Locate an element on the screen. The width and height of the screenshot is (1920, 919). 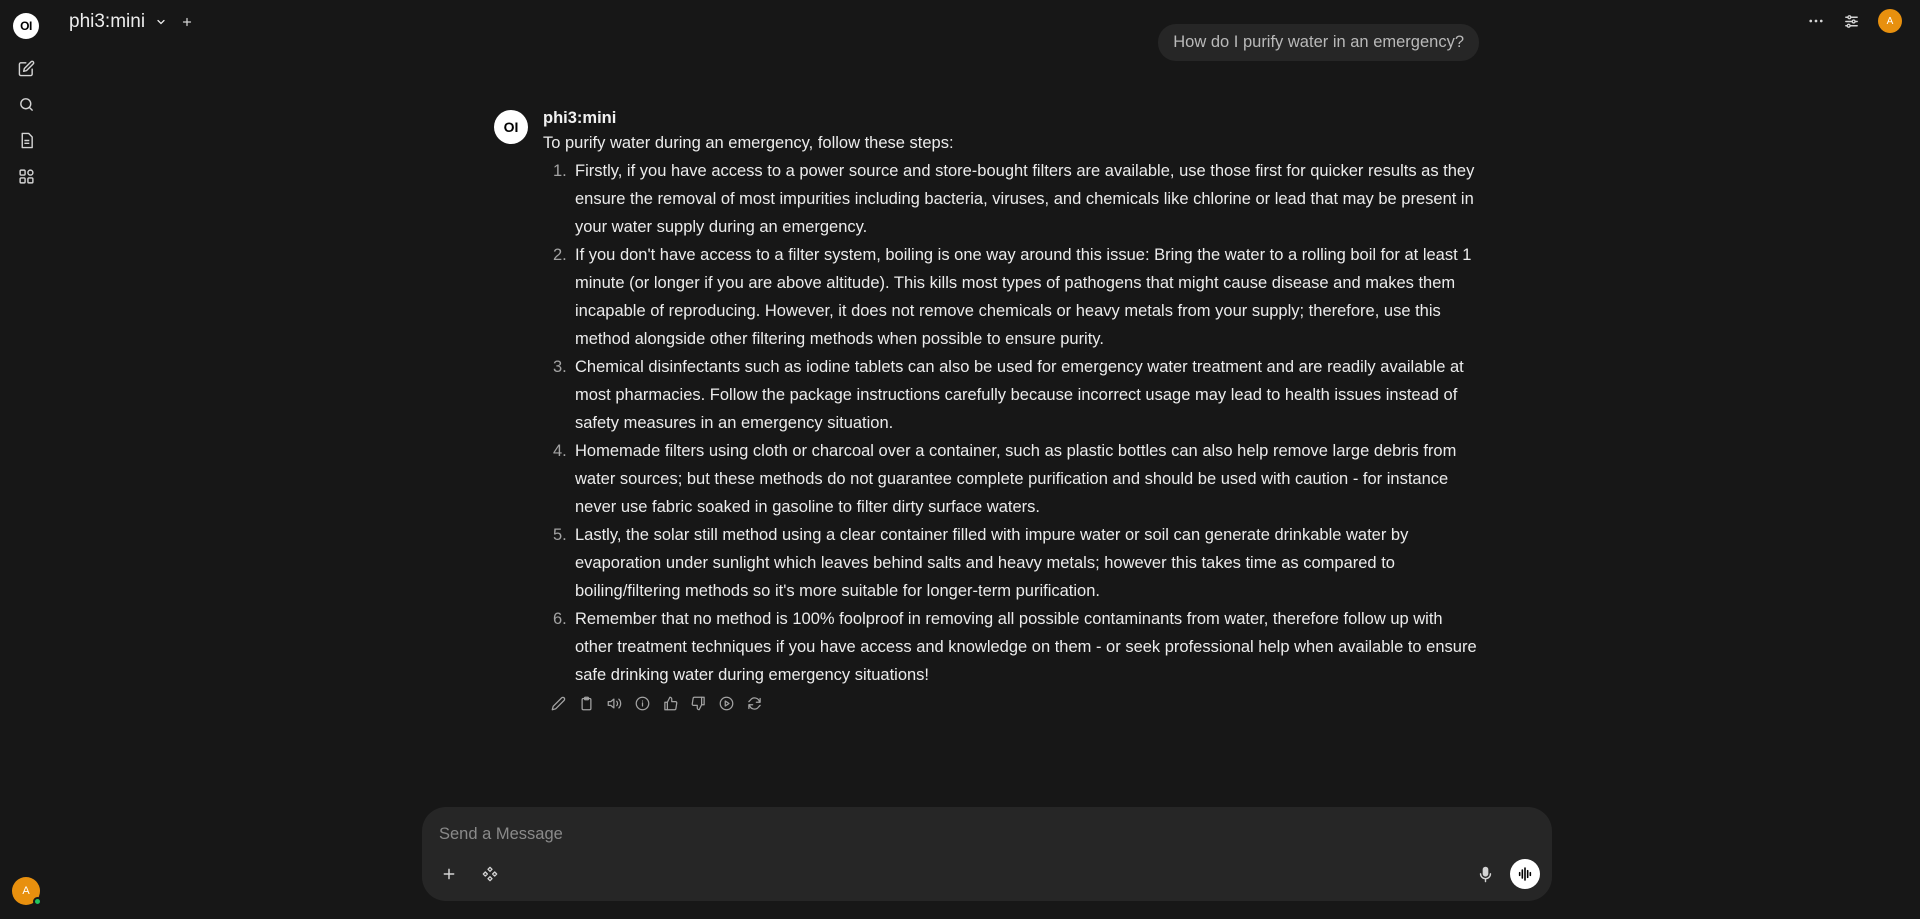
online-status-dot is located at coordinates (37, 901).